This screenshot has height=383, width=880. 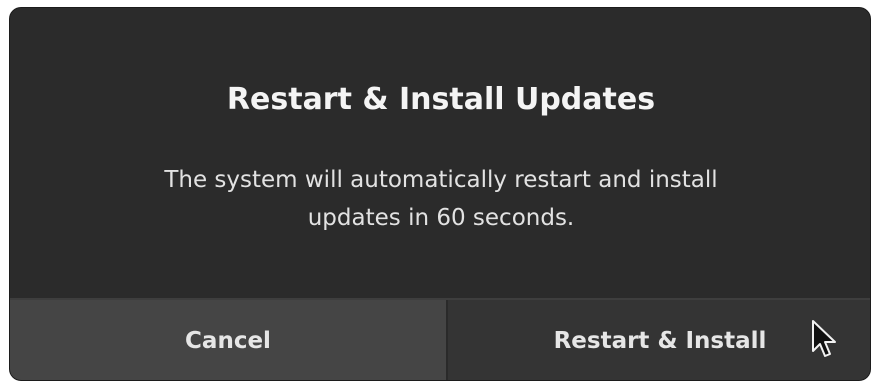 What do you see at coordinates (659, 340) in the screenshot?
I see `restart-install-button: Restart & Install` at bounding box center [659, 340].